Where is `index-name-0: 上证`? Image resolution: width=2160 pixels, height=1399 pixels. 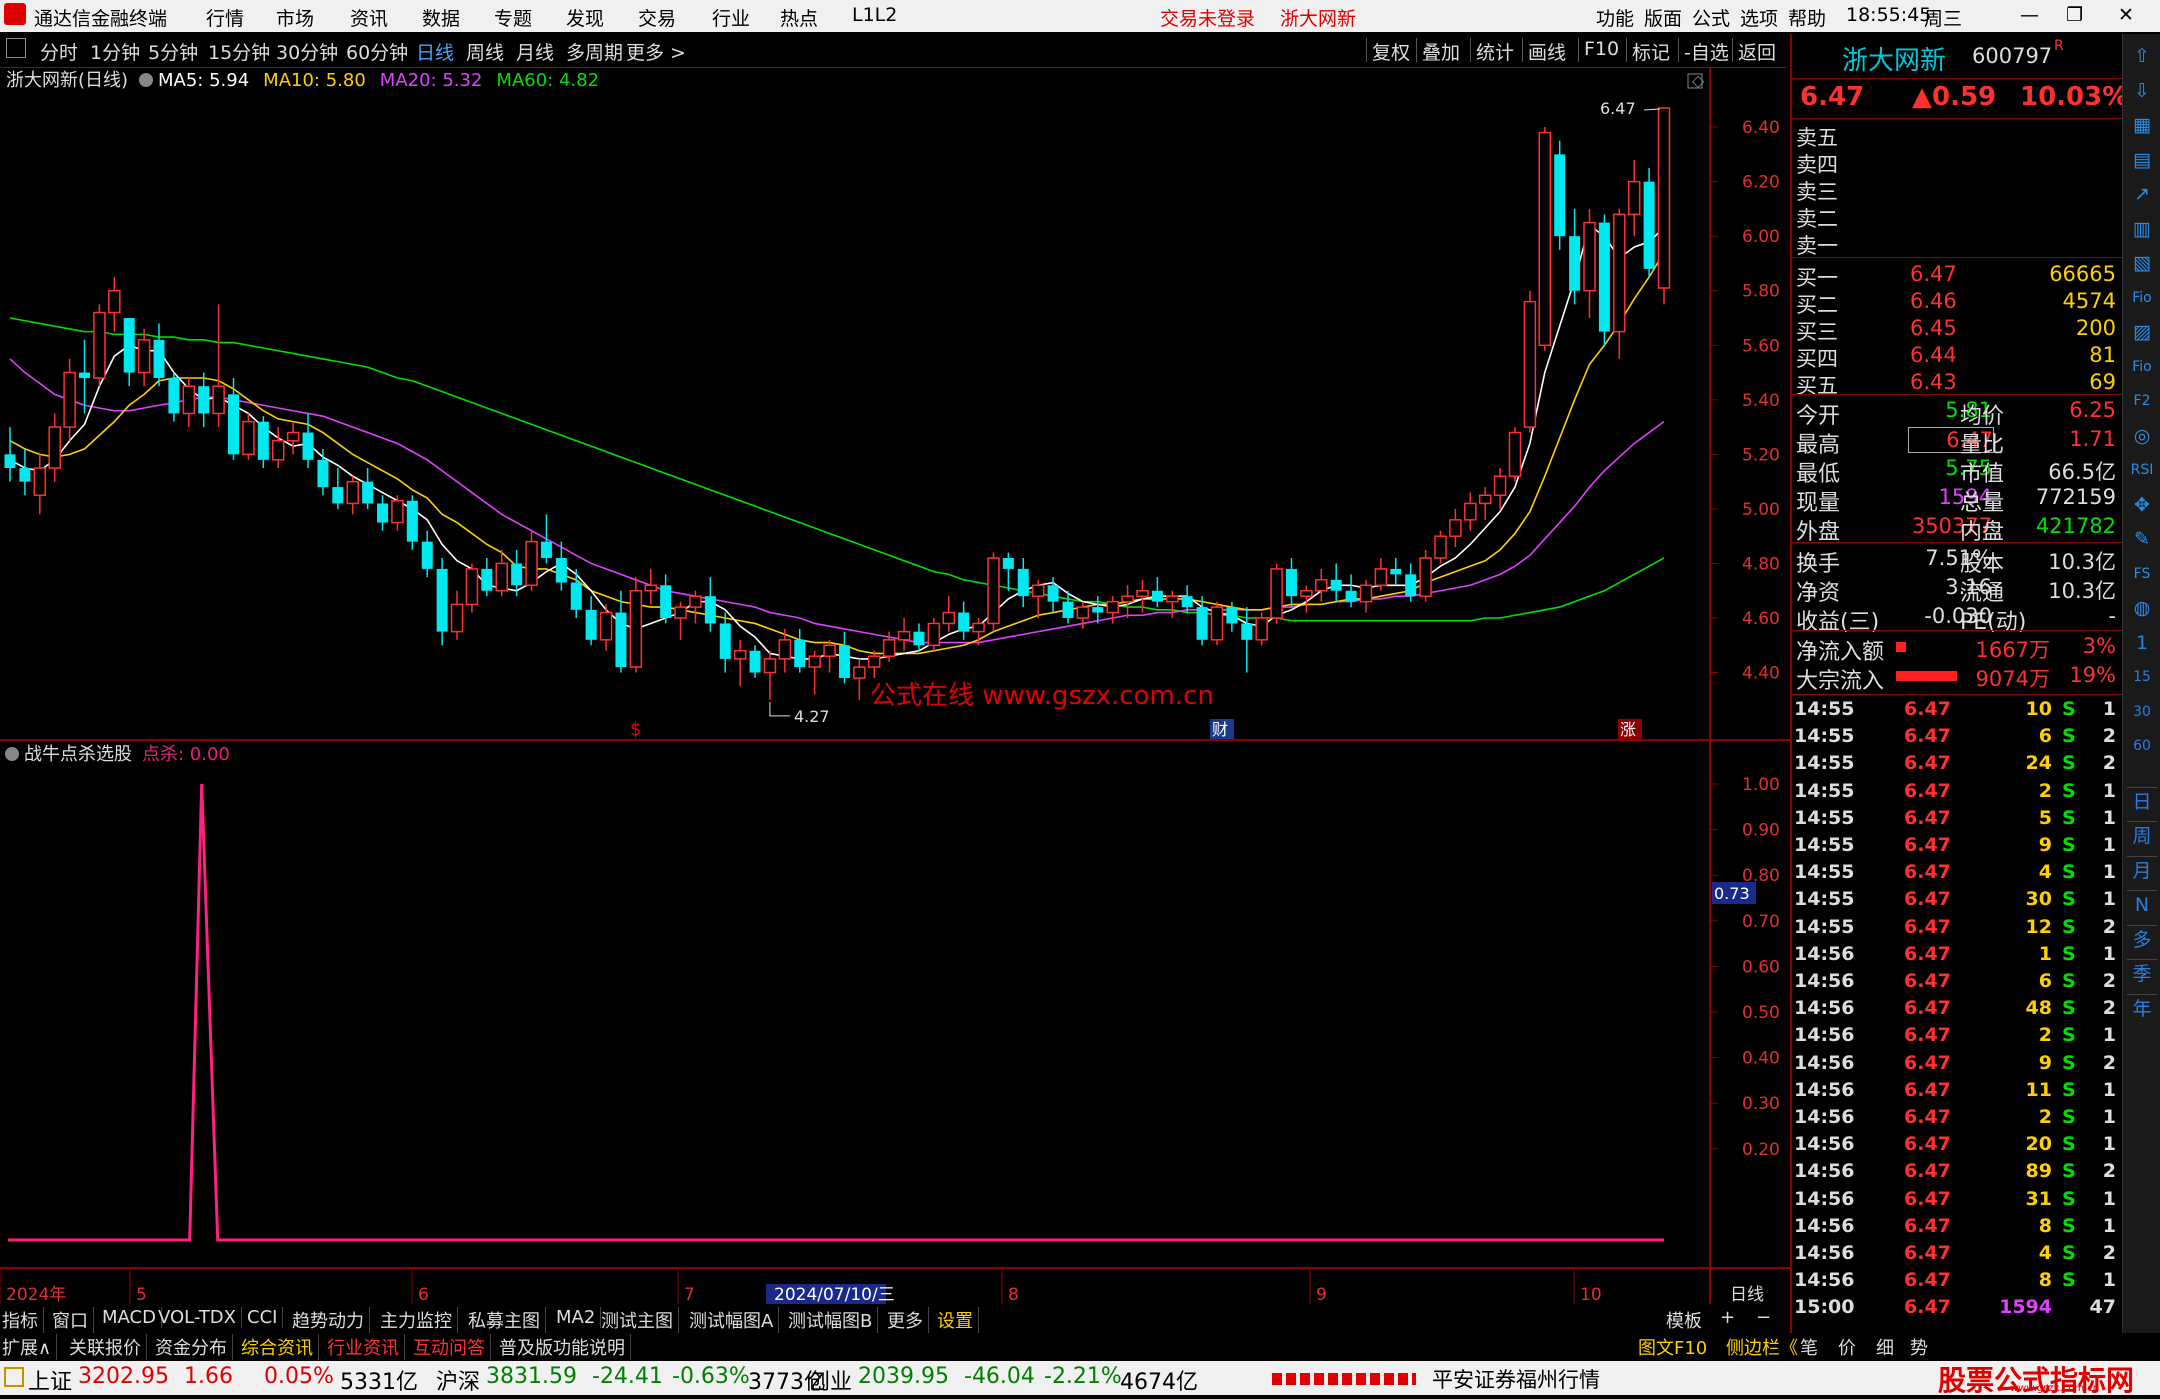 index-name-0: 上证 is located at coordinates (50, 1380).